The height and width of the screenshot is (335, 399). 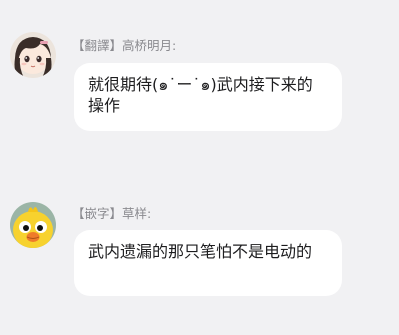 What do you see at coordinates (124, 44) in the screenshot?
I see `sender-name: 【翻譯】高桥明月:` at bounding box center [124, 44].